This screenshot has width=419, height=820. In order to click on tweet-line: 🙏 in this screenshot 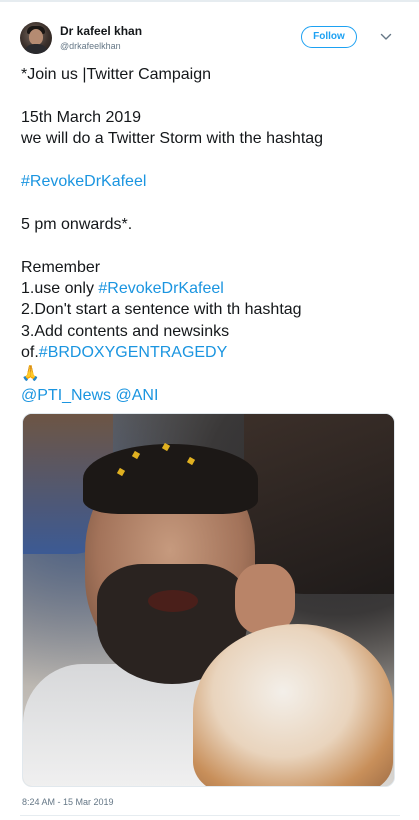, I will do `click(211, 373)`.